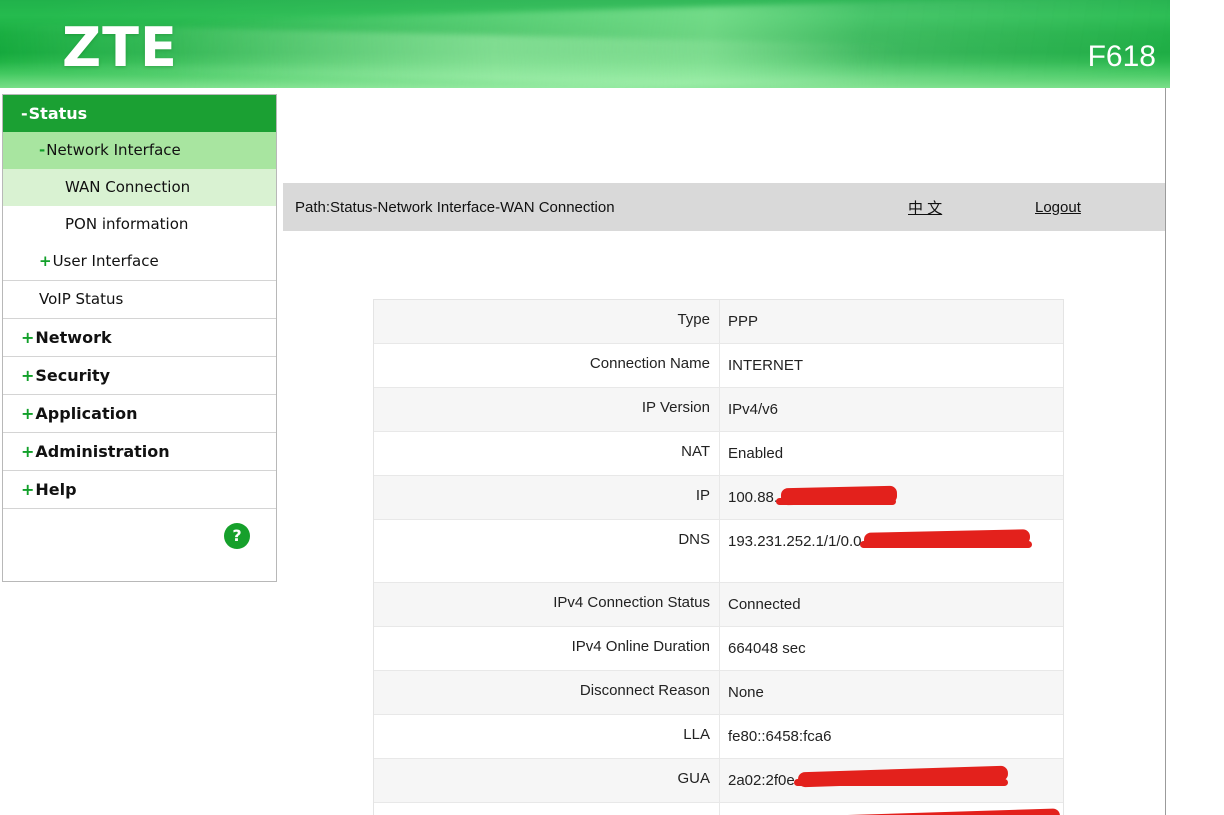  I want to click on sidebar-item-security: +Security, so click(139, 376).